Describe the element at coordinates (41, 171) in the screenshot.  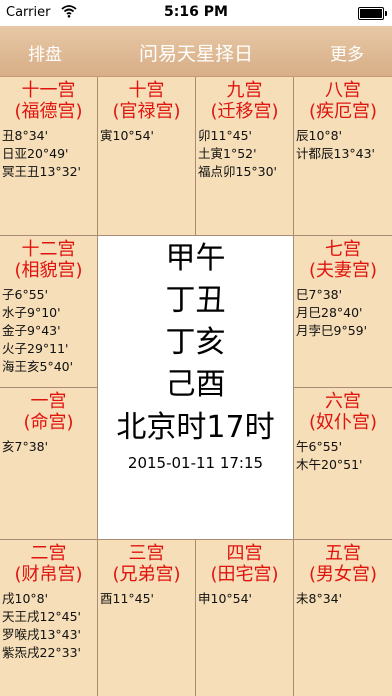
I see `star-position: 冥王丑13°32'` at that location.